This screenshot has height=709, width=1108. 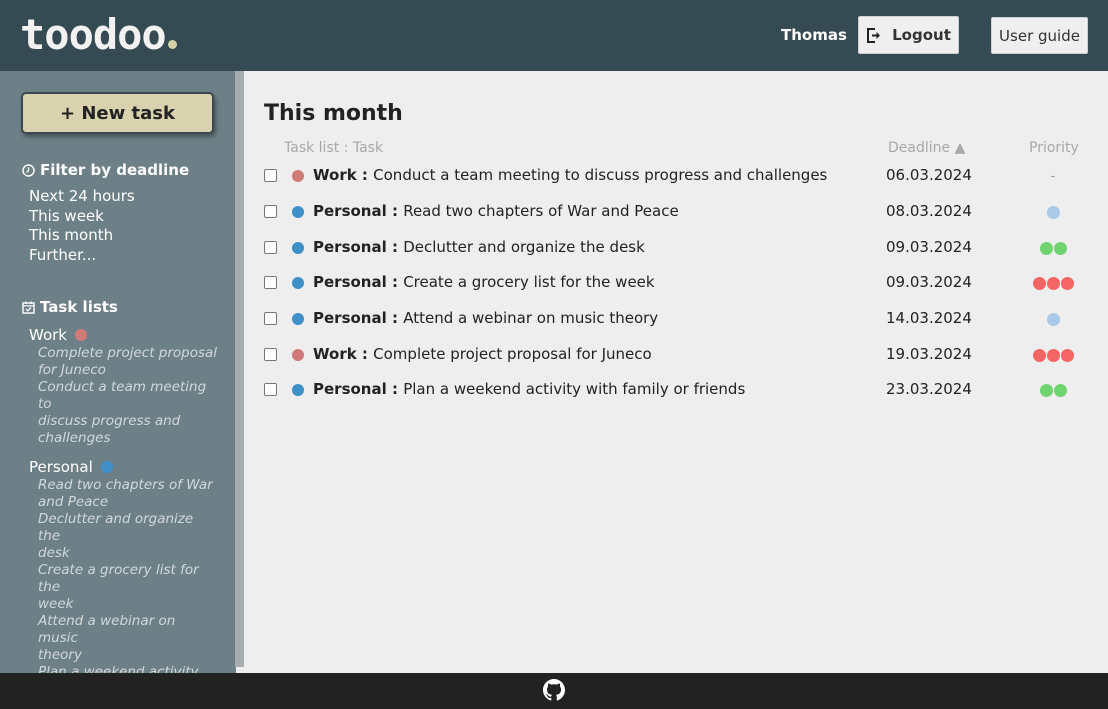 I want to click on sidebar-task-item: challenges, so click(x=128, y=438).